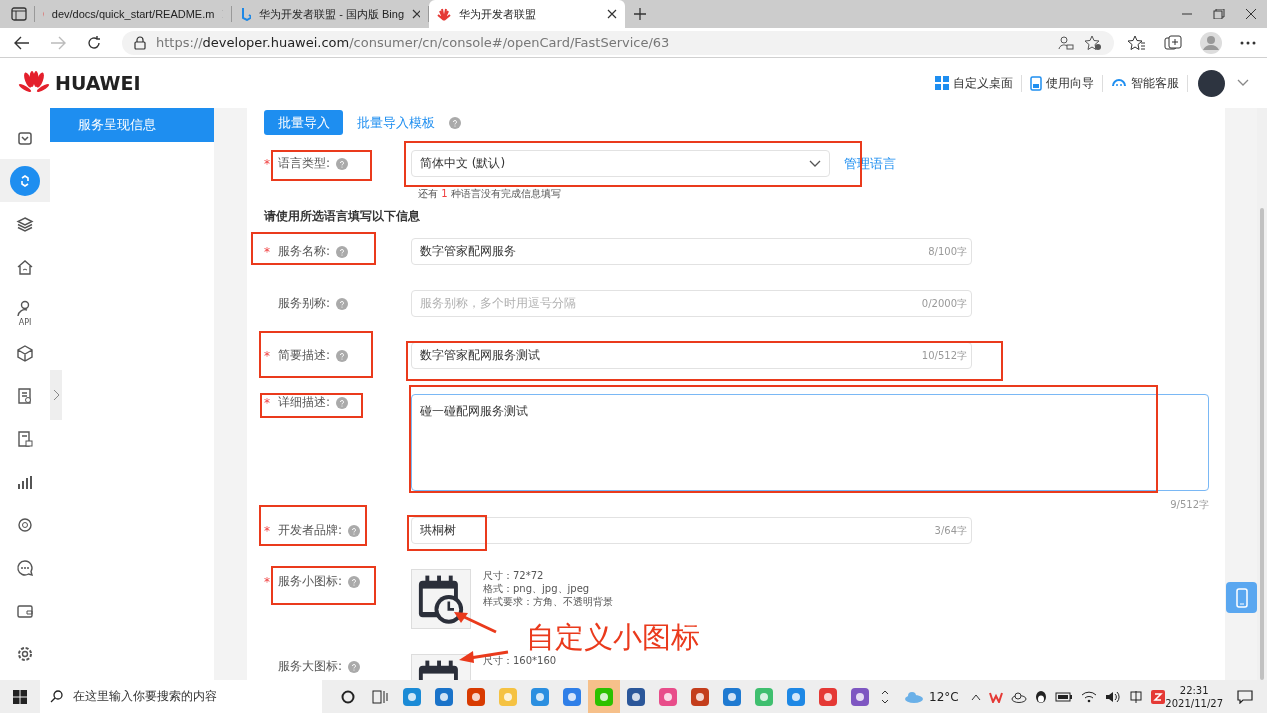  What do you see at coordinates (98, 83) in the screenshot?
I see `logo-text: HUAWEI` at bounding box center [98, 83].